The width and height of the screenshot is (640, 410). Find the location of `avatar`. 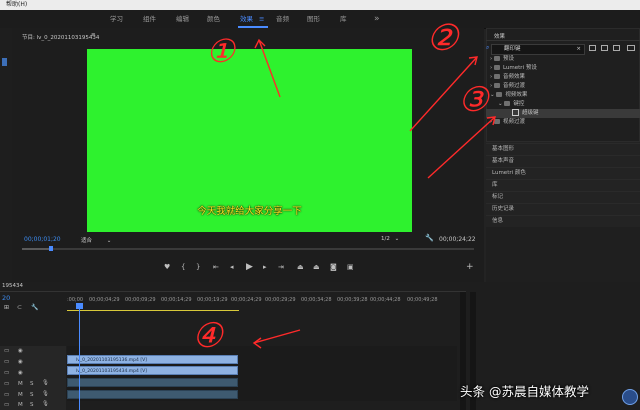

avatar is located at coordinates (630, 397).